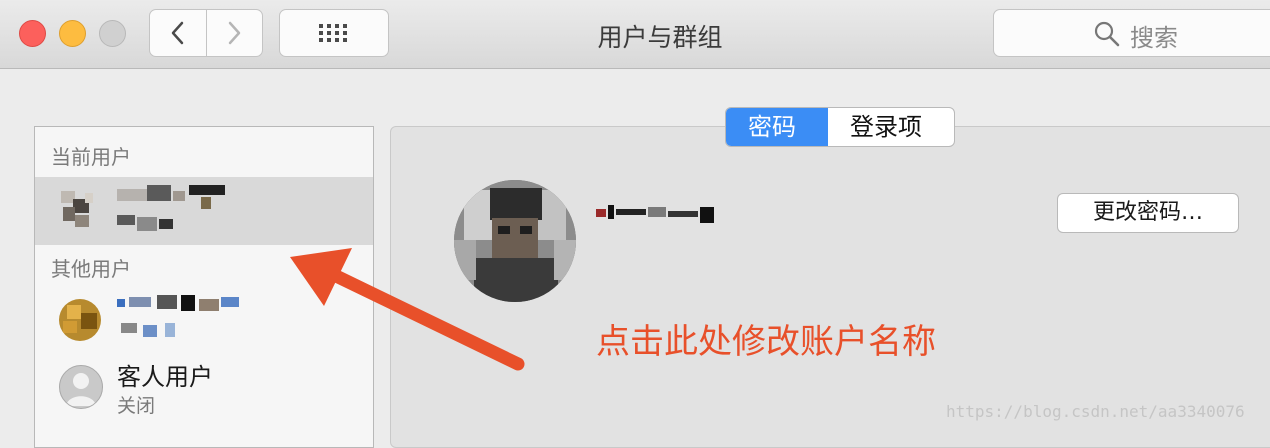 The image size is (1270, 448). I want to click on watermark: https://blog.csdn.net/aa3340076, so click(1095, 411).